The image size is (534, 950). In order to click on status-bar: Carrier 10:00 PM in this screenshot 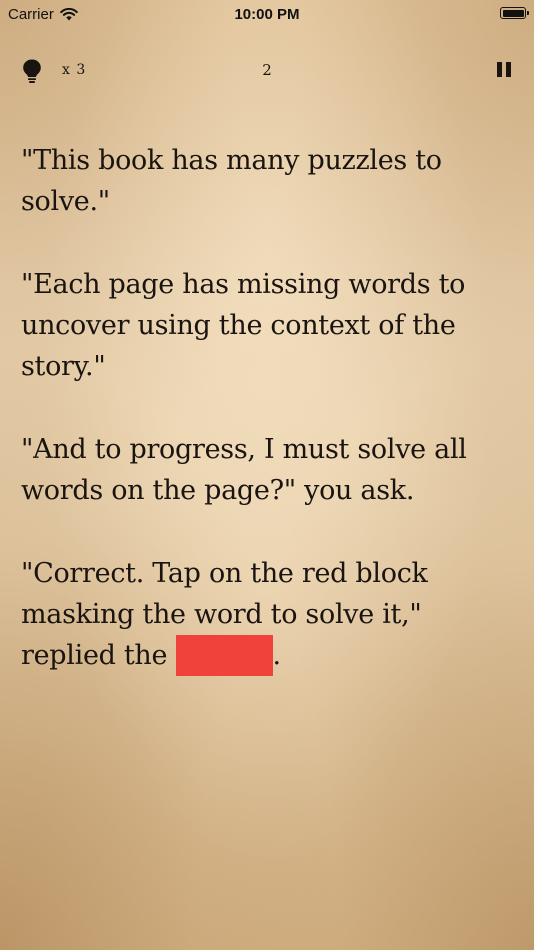, I will do `click(267, 15)`.